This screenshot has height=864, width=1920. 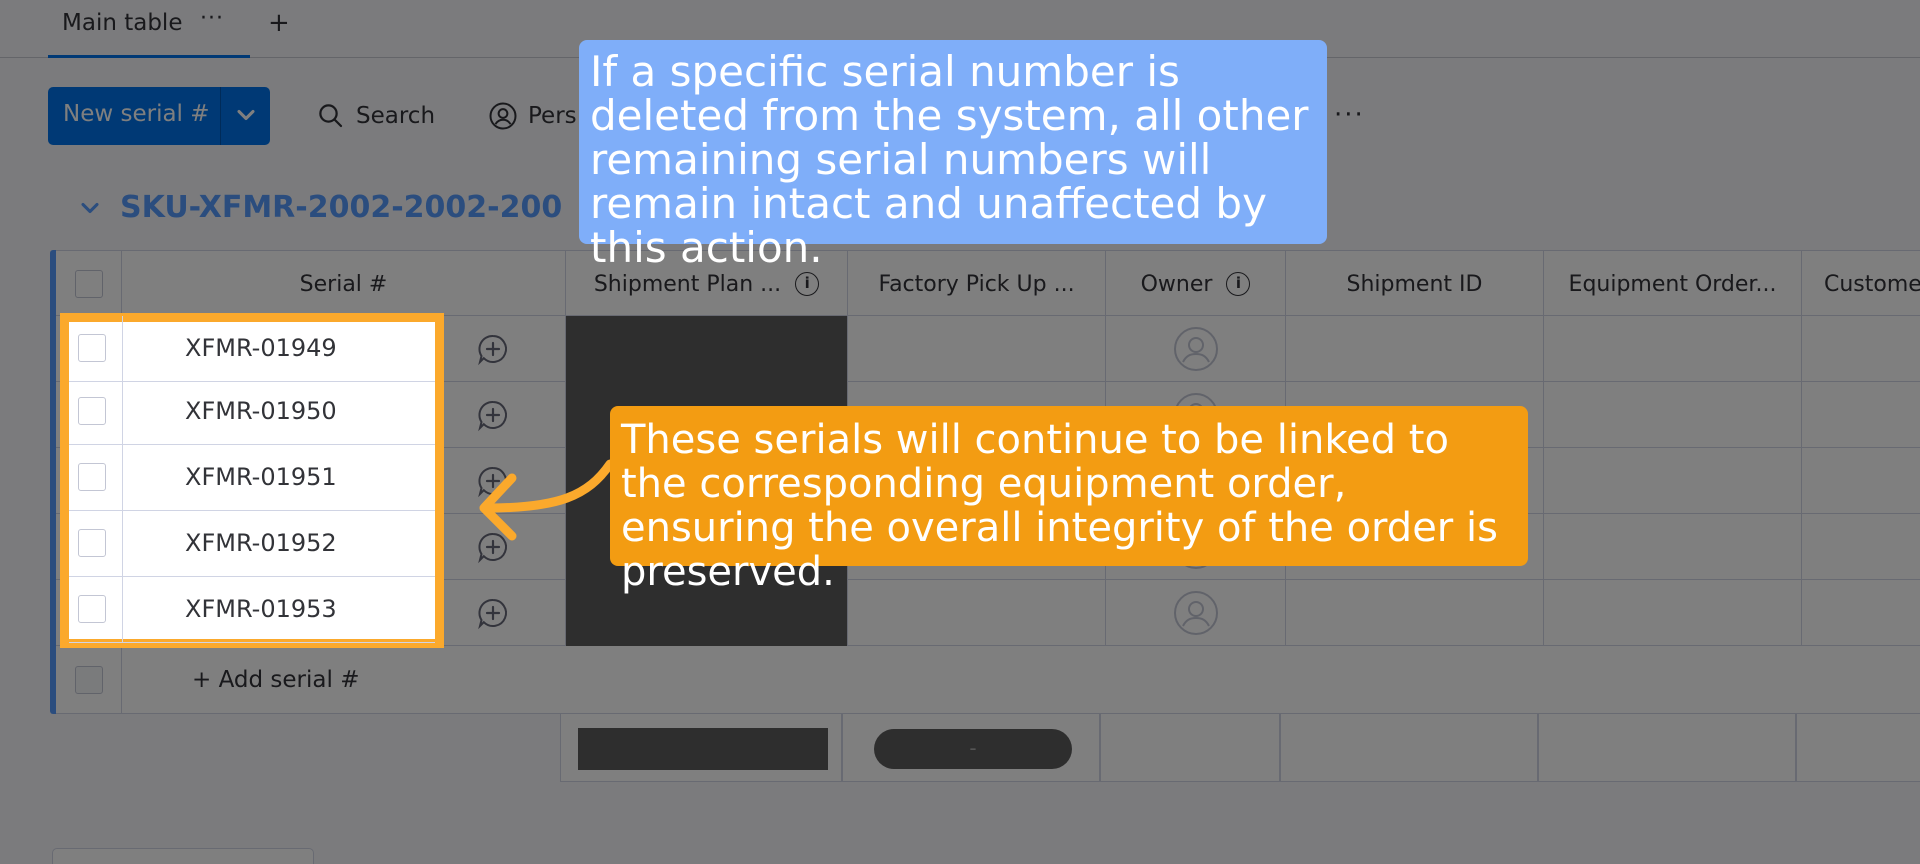 I want to click on group-title: SKU-XFMR-2002-2002-200, so click(x=341, y=207).